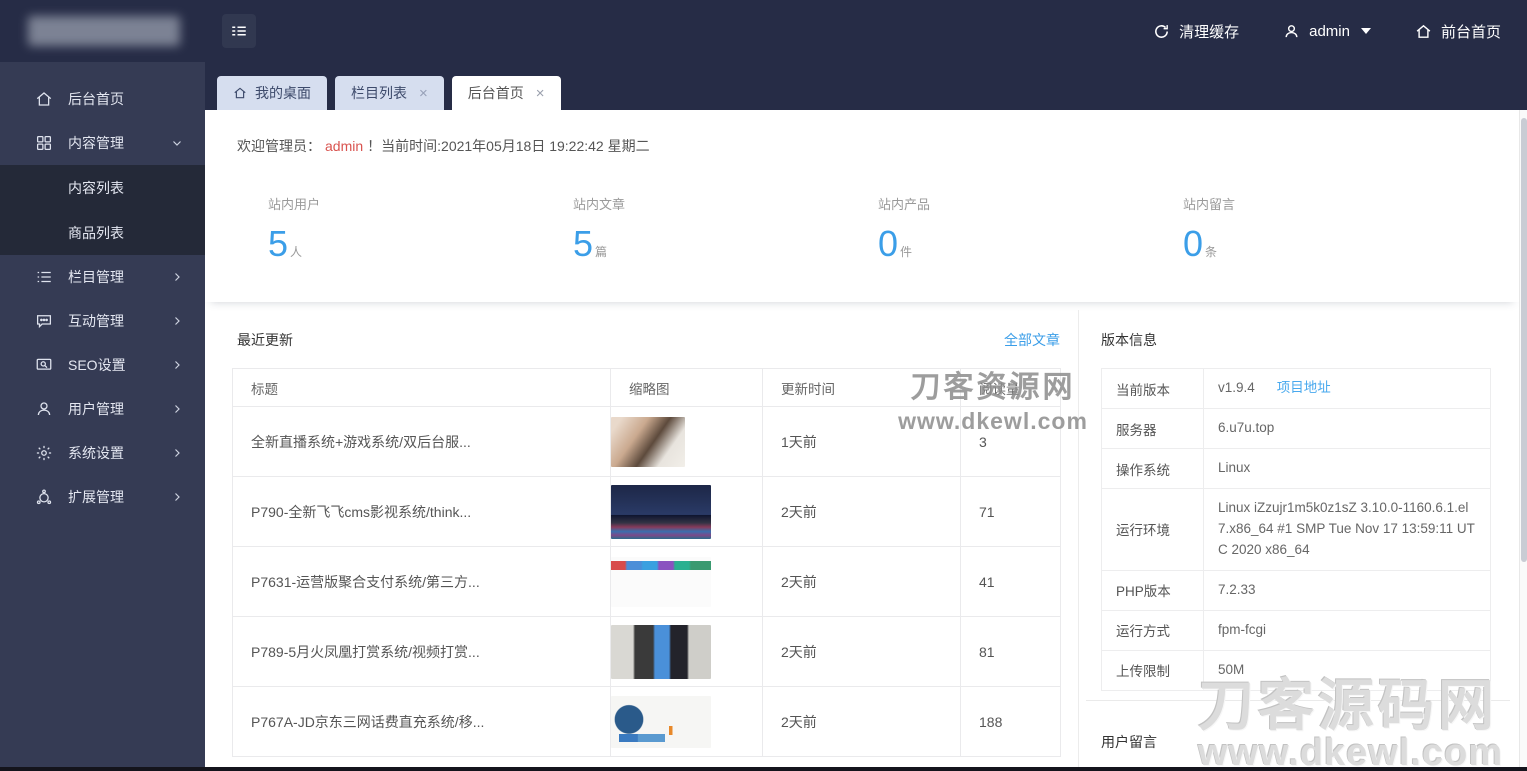  What do you see at coordinates (1209, 204) in the screenshot?
I see `stat-label: 站内留言` at bounding box center [1209, 204].